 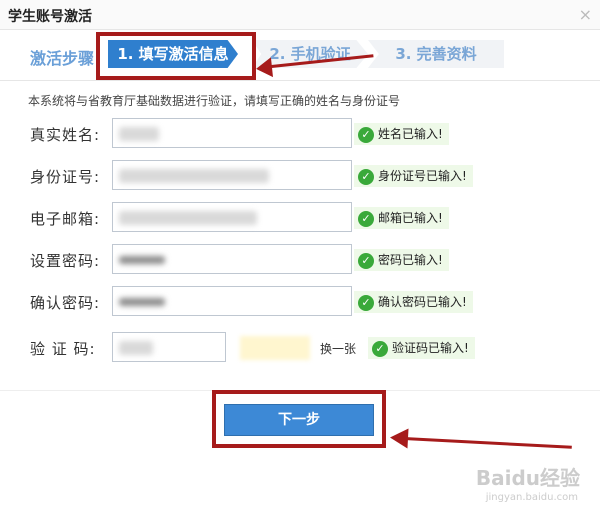 I want to click on form-row-email: 电子邮箱: ✓ 邮箱已输入!, so click(x=300, y=218).